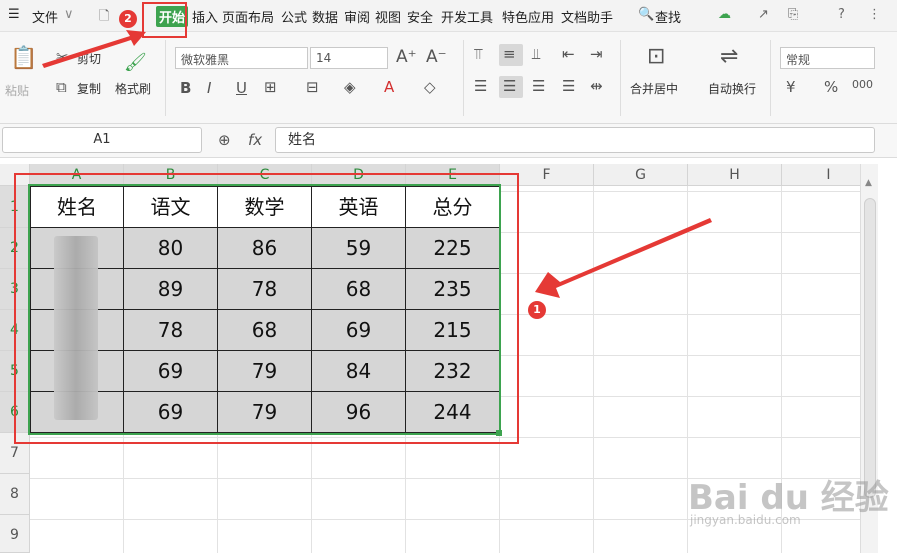  Describe the element at coordinates (788, 498) in the screenshot. I see `watermark-logo: Bai du 经验` at that location.